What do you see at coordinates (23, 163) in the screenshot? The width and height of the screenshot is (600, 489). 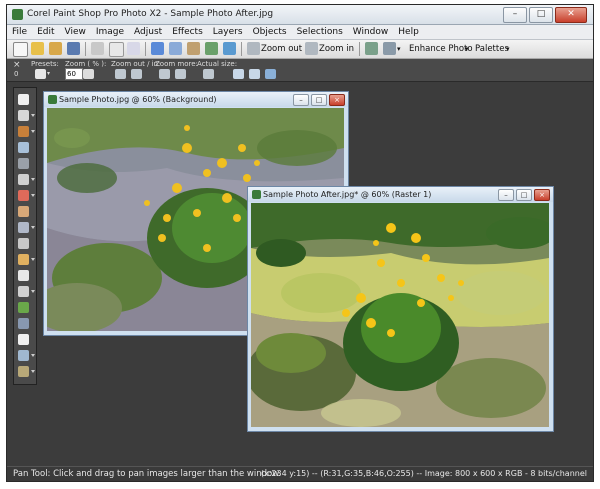 I see `crop-tool-icon` at bounding box center [23, 163].